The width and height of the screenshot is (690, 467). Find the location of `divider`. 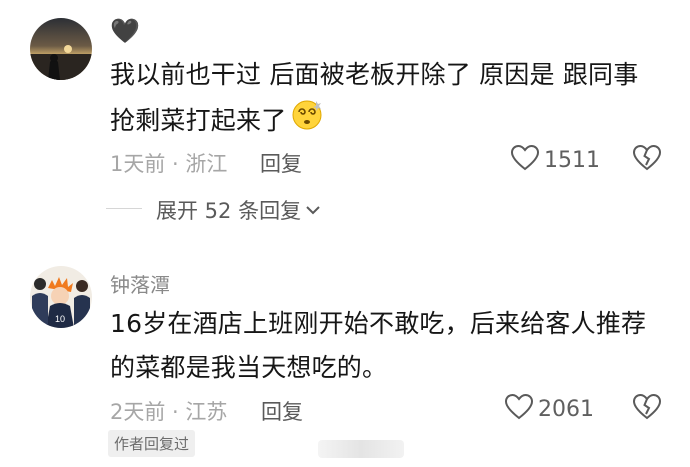

divider is located at coordinates (124, 208).